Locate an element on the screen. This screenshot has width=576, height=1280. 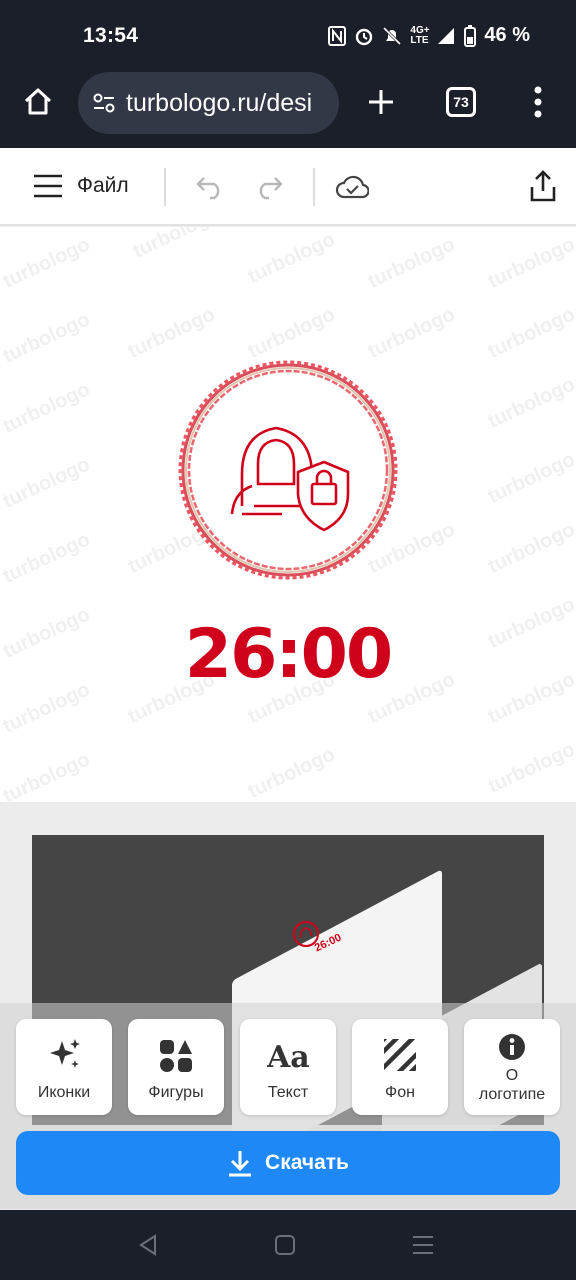
hamburger-menu-icon is located at coordinates (48, 186).